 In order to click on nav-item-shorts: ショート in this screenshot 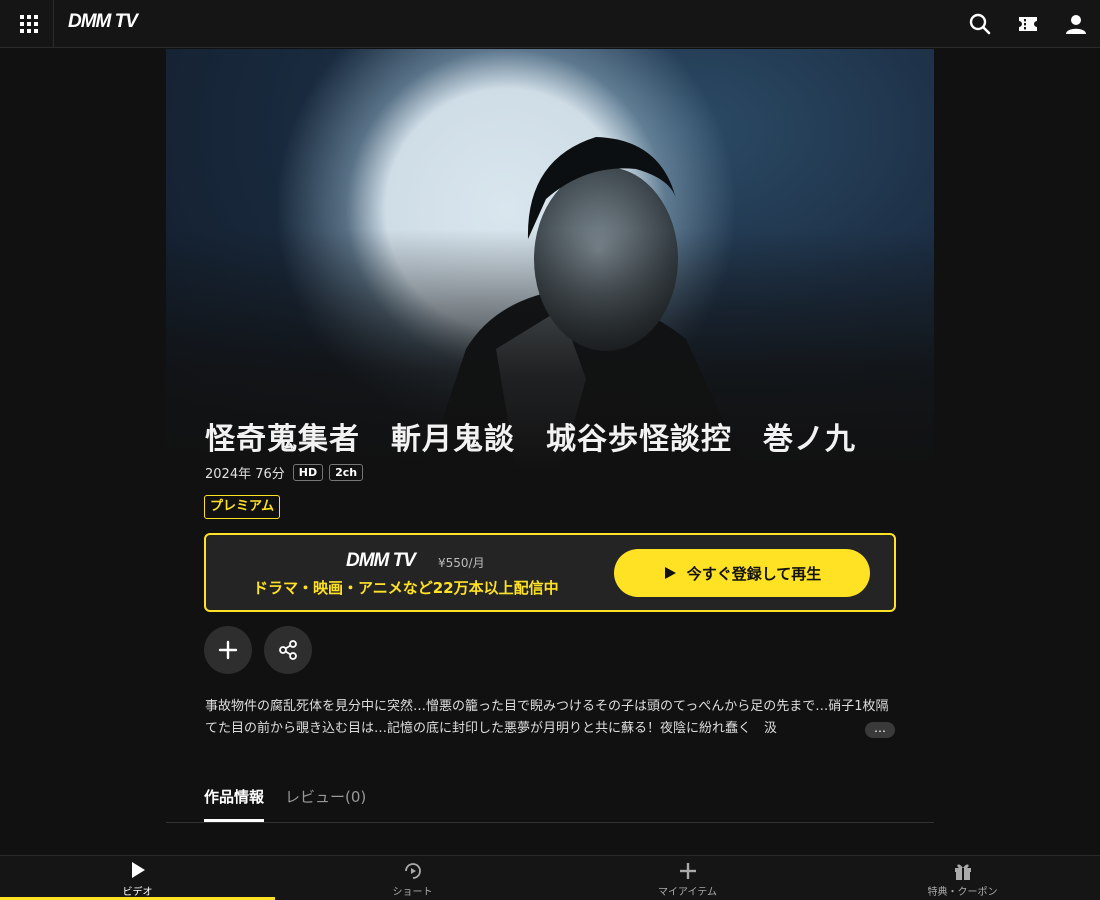, I will do `click(412, 878)`.